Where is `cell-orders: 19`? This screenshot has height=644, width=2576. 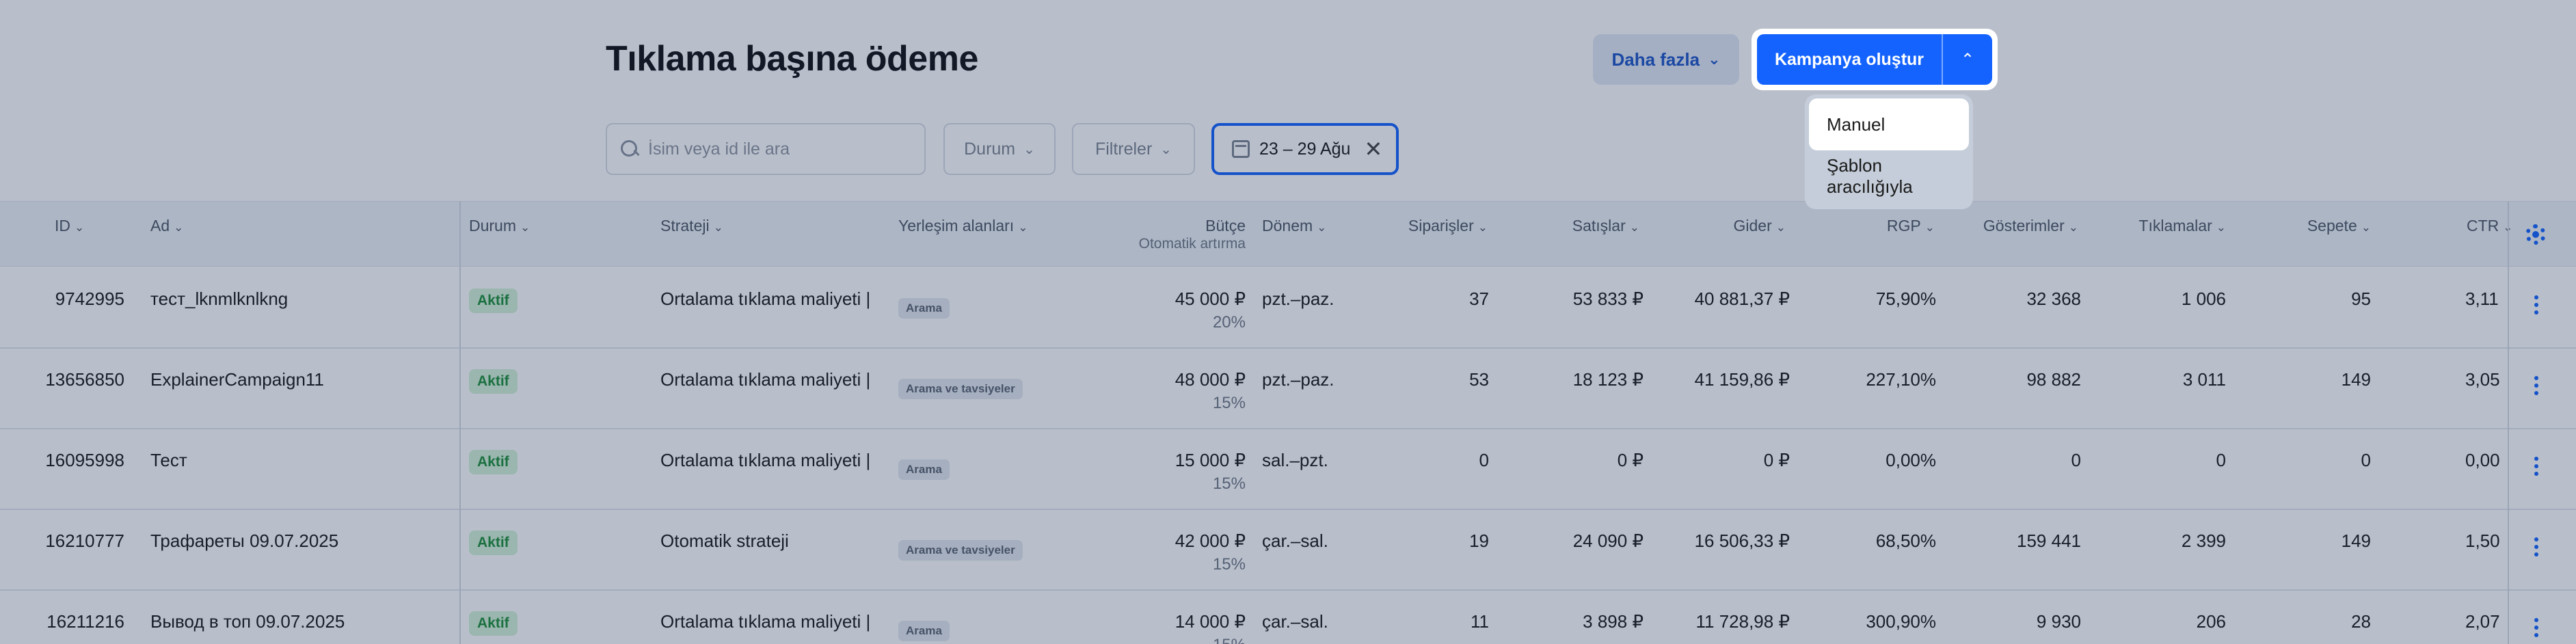 cell-orders: 19 is located at coordinates (1479, 541).